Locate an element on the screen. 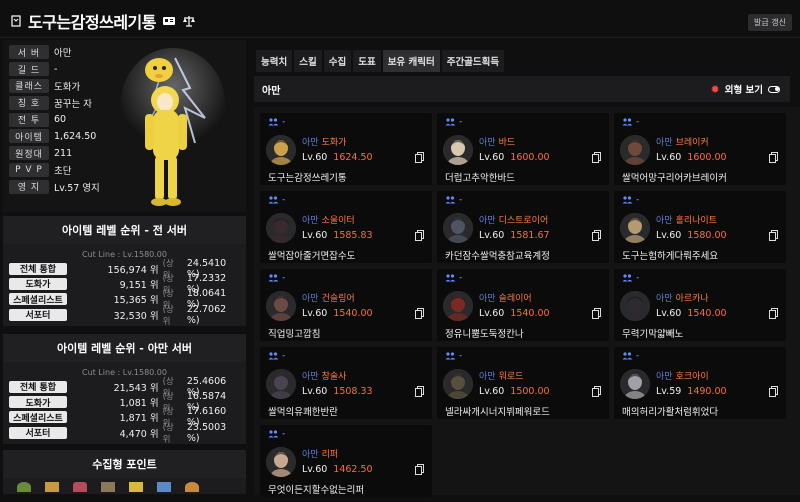 This screenshot has height=502, width=800. character-card: - 아만 바드 Lv.60 1600.00 더럽고추악한바드 is located at coordinates (523, 149).